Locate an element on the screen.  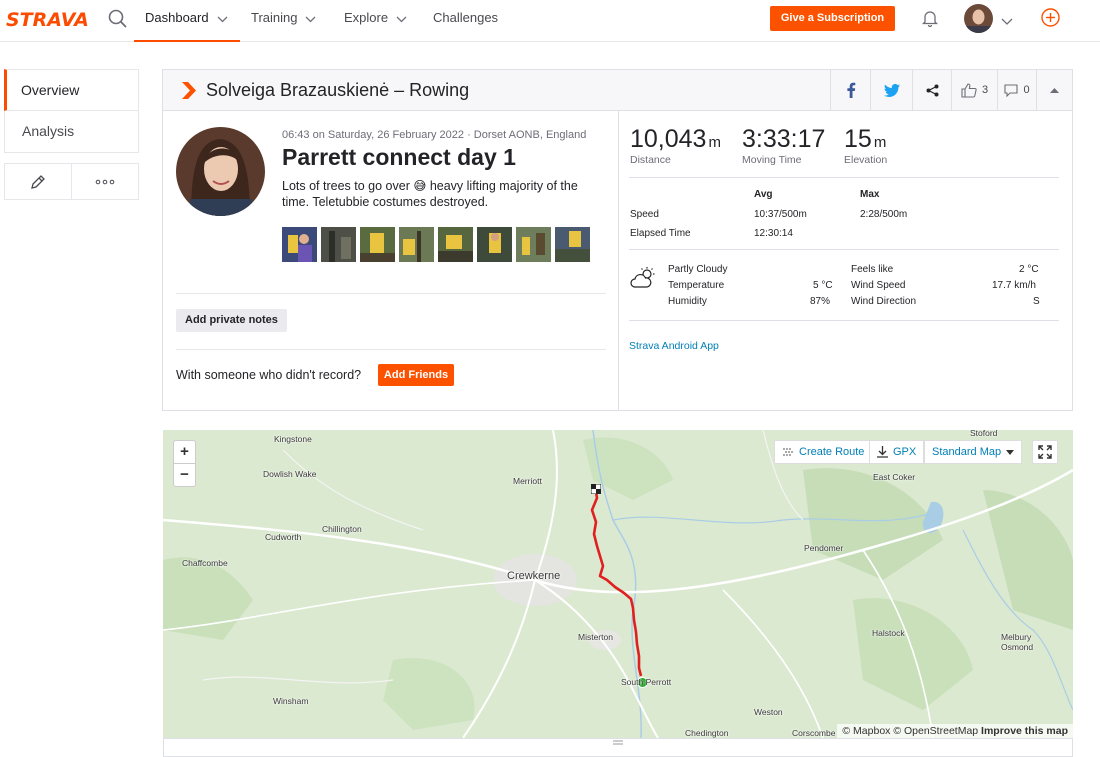
create-route-button: Create Route is located at coordinates (823, 452).